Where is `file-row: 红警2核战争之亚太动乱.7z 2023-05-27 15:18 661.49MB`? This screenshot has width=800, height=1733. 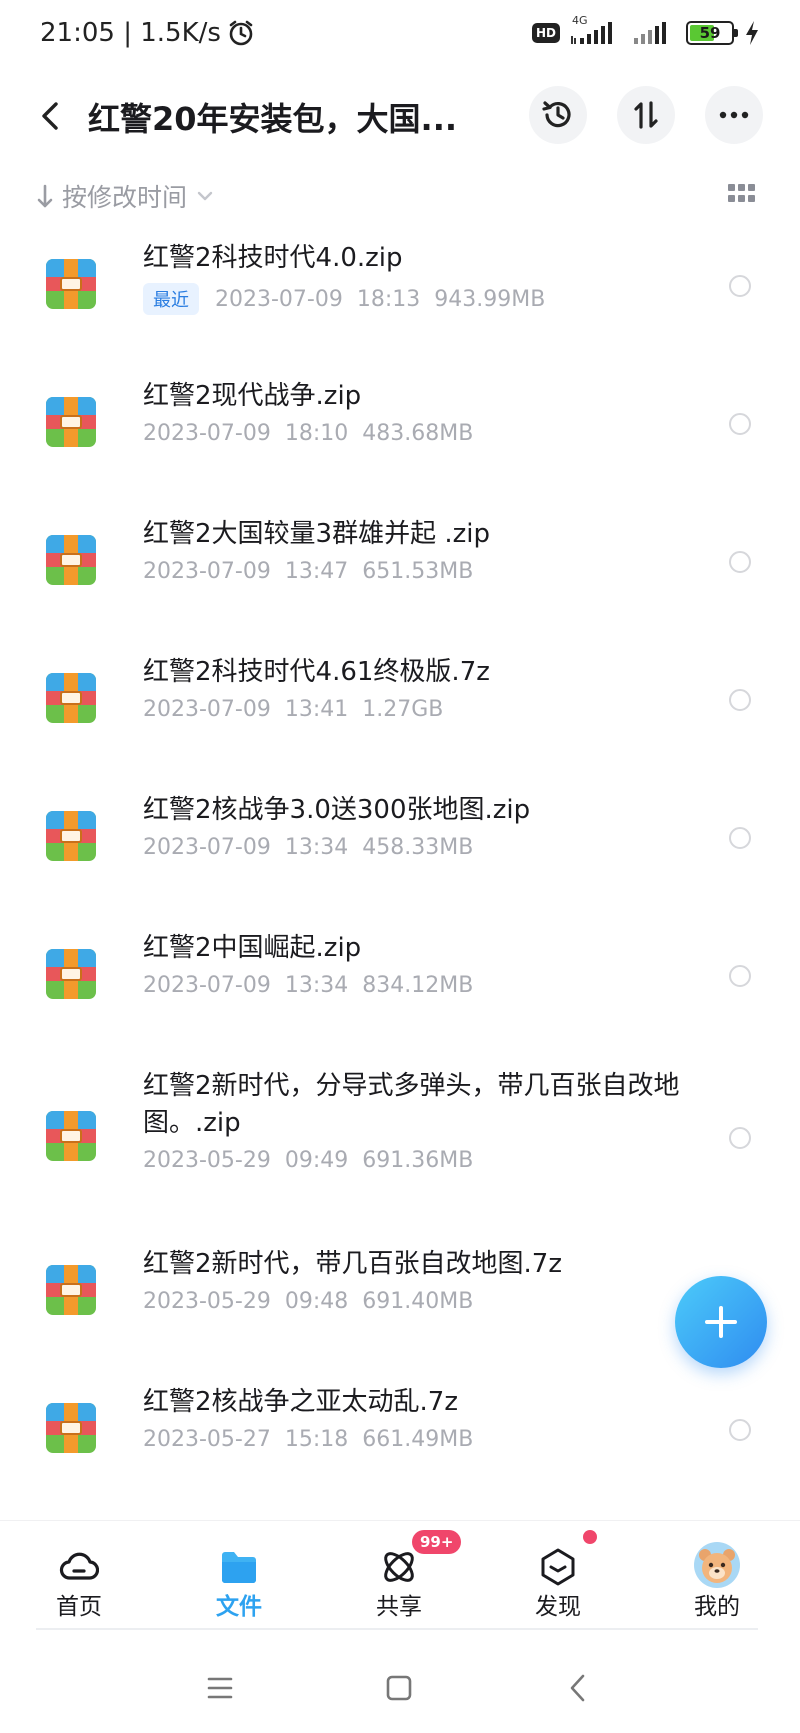 file-row: 红警2核战争之亚太动乱.7z 2023-05-27 15:18 661.49MB is located at coordinates (400, 1432).